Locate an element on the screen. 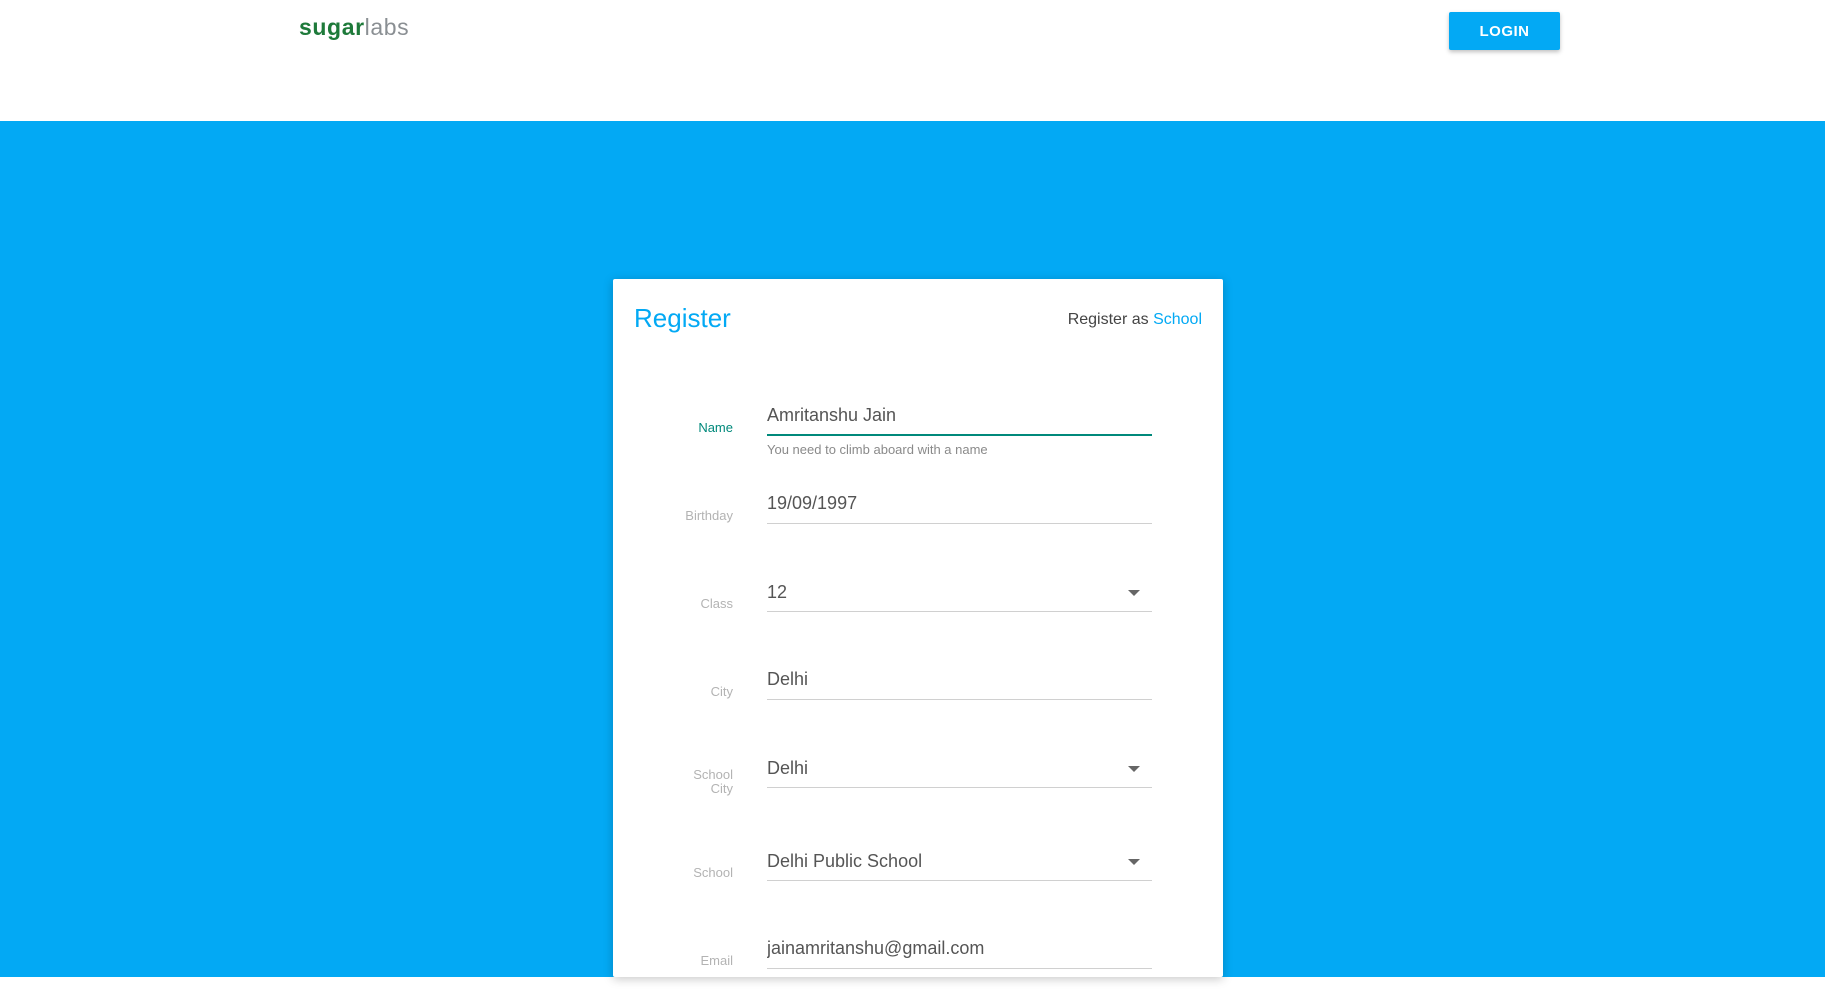 The height and width of the screenshot is (989, 1825). register-as-switch: Register as School is located at coordinates (1135, 320).